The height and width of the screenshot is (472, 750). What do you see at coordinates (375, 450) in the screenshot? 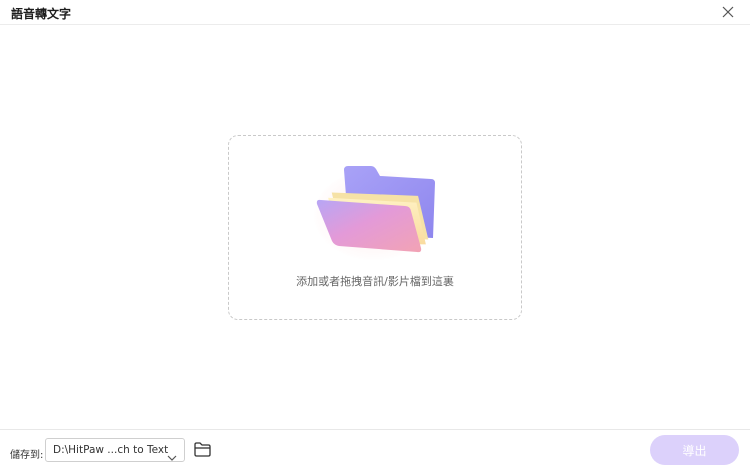
I see `footer-bar: 儲存到: D:\HitPaw ...ch to Text 導出` at bounding box center [375, 450].